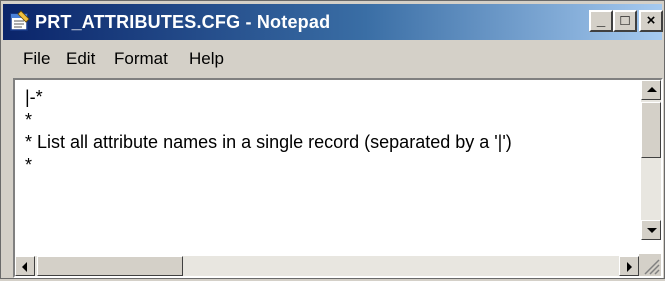  I want to click on menu-bar: File Edit Format Help, so click(332, 58).